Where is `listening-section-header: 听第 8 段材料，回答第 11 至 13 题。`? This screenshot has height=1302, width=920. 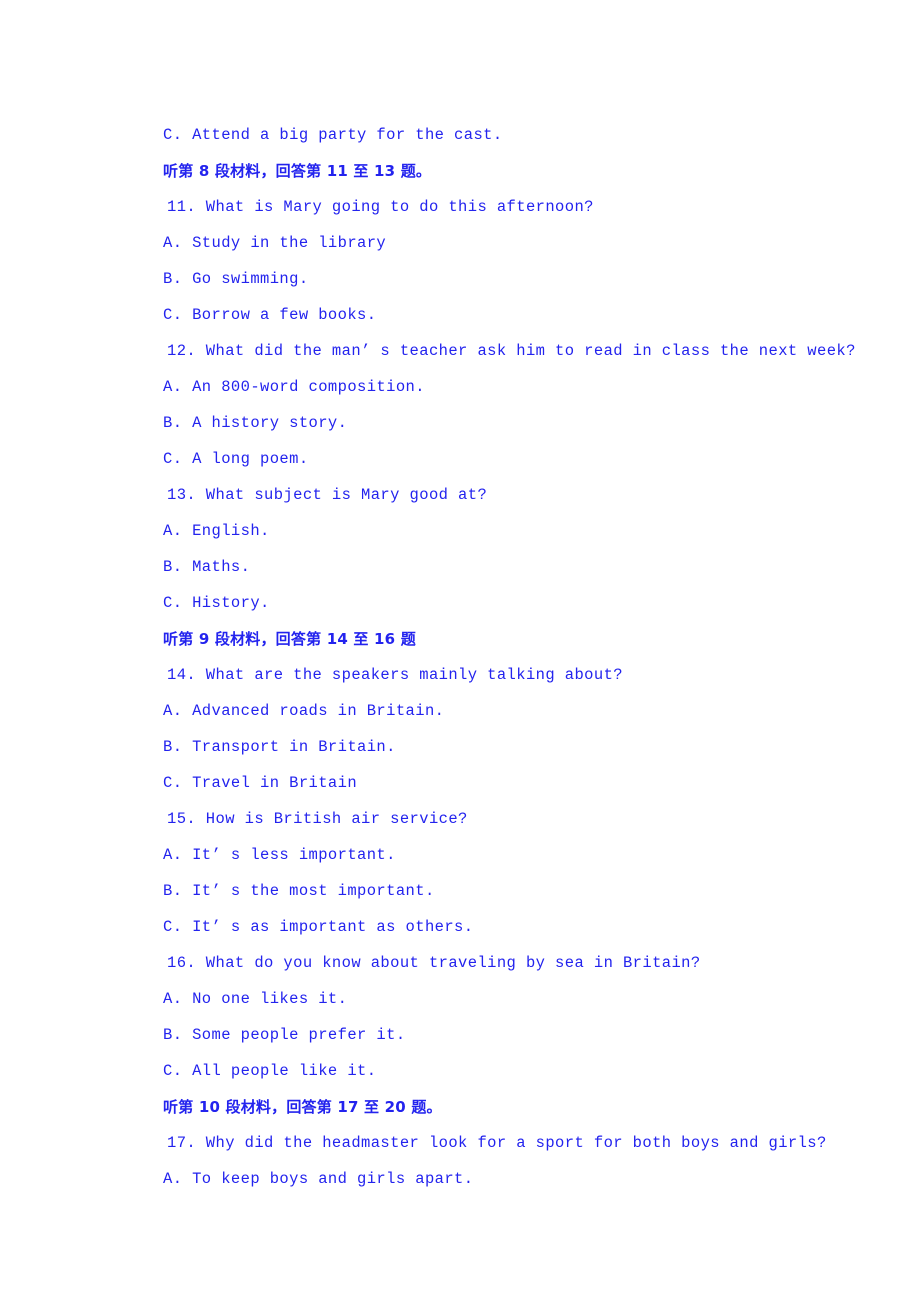 listening-section-header: 听第 8 段材料，回答第 11 至 13 题。 is located at coordinates (297, 171).